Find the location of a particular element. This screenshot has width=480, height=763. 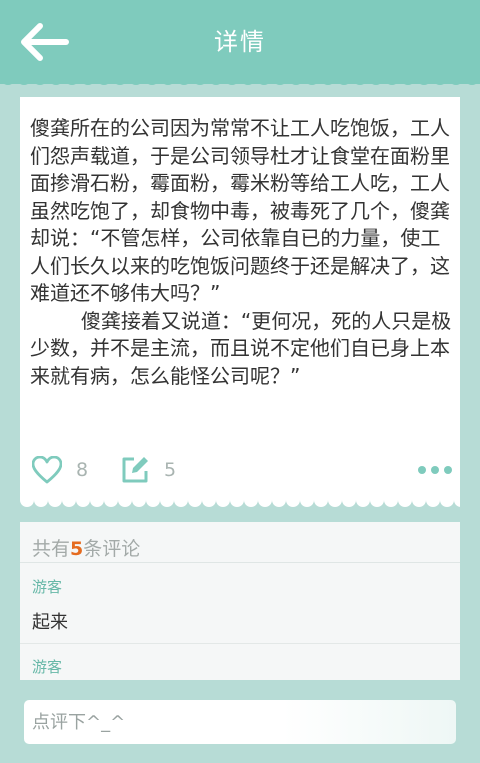

page-title: 详情 is located at coordinates (240, 42).